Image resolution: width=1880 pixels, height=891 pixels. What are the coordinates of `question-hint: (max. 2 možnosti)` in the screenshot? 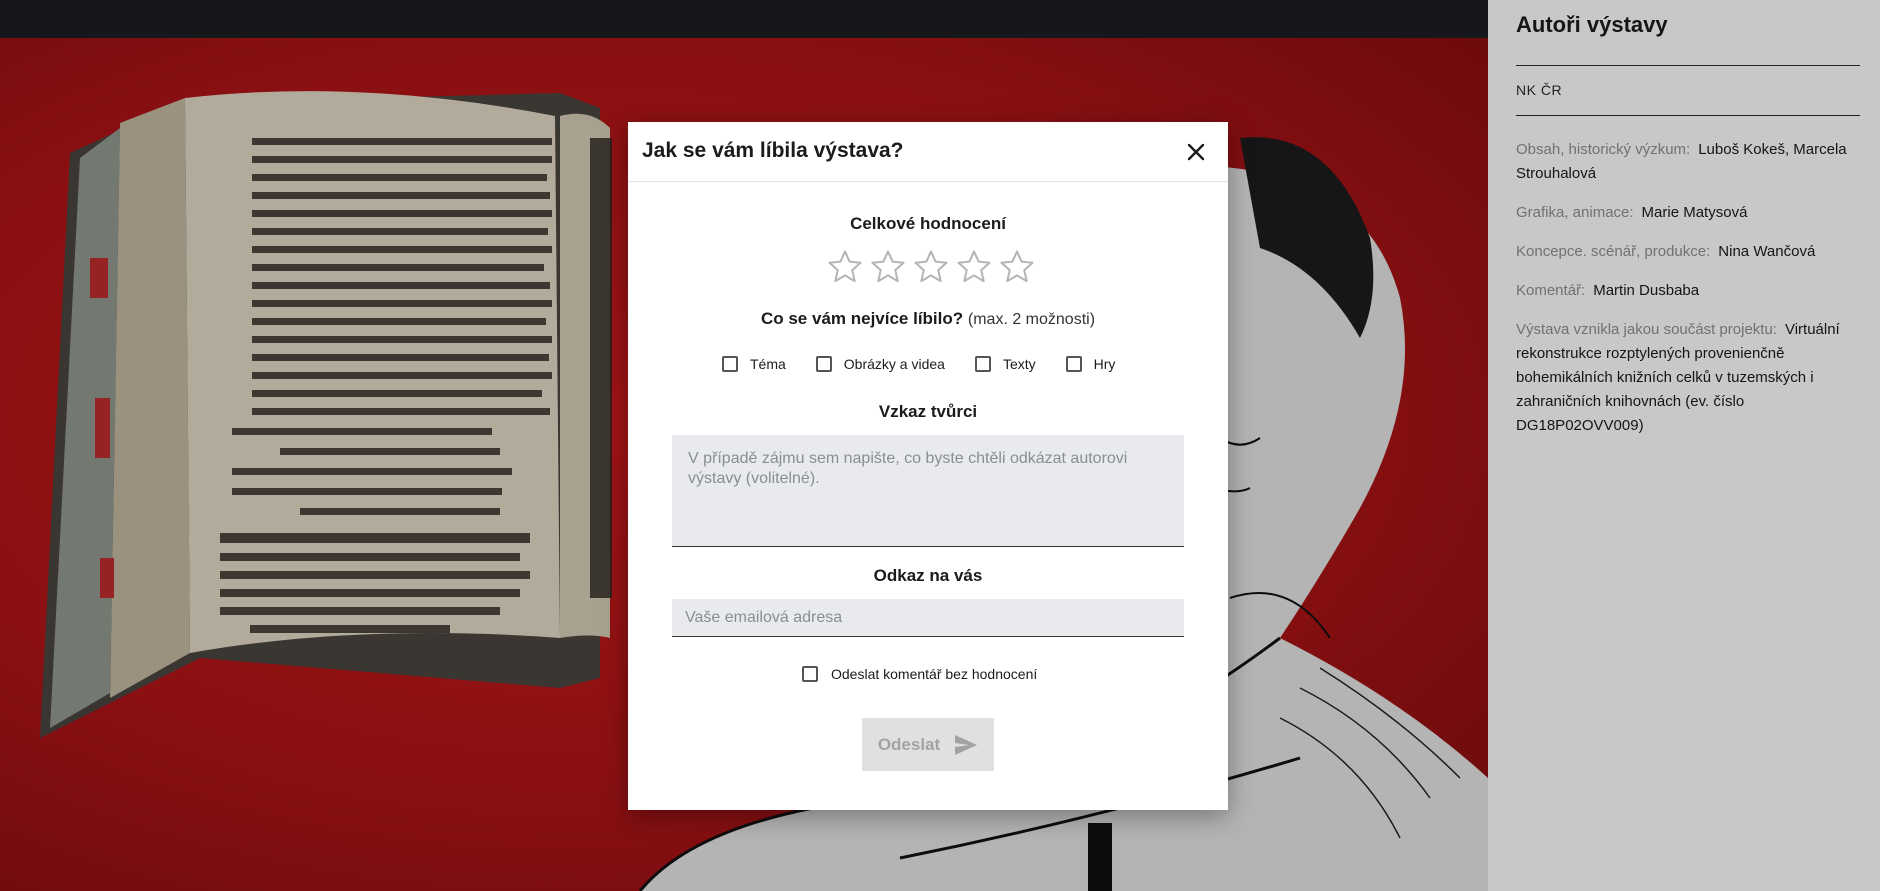 It's located at (1031, 319).